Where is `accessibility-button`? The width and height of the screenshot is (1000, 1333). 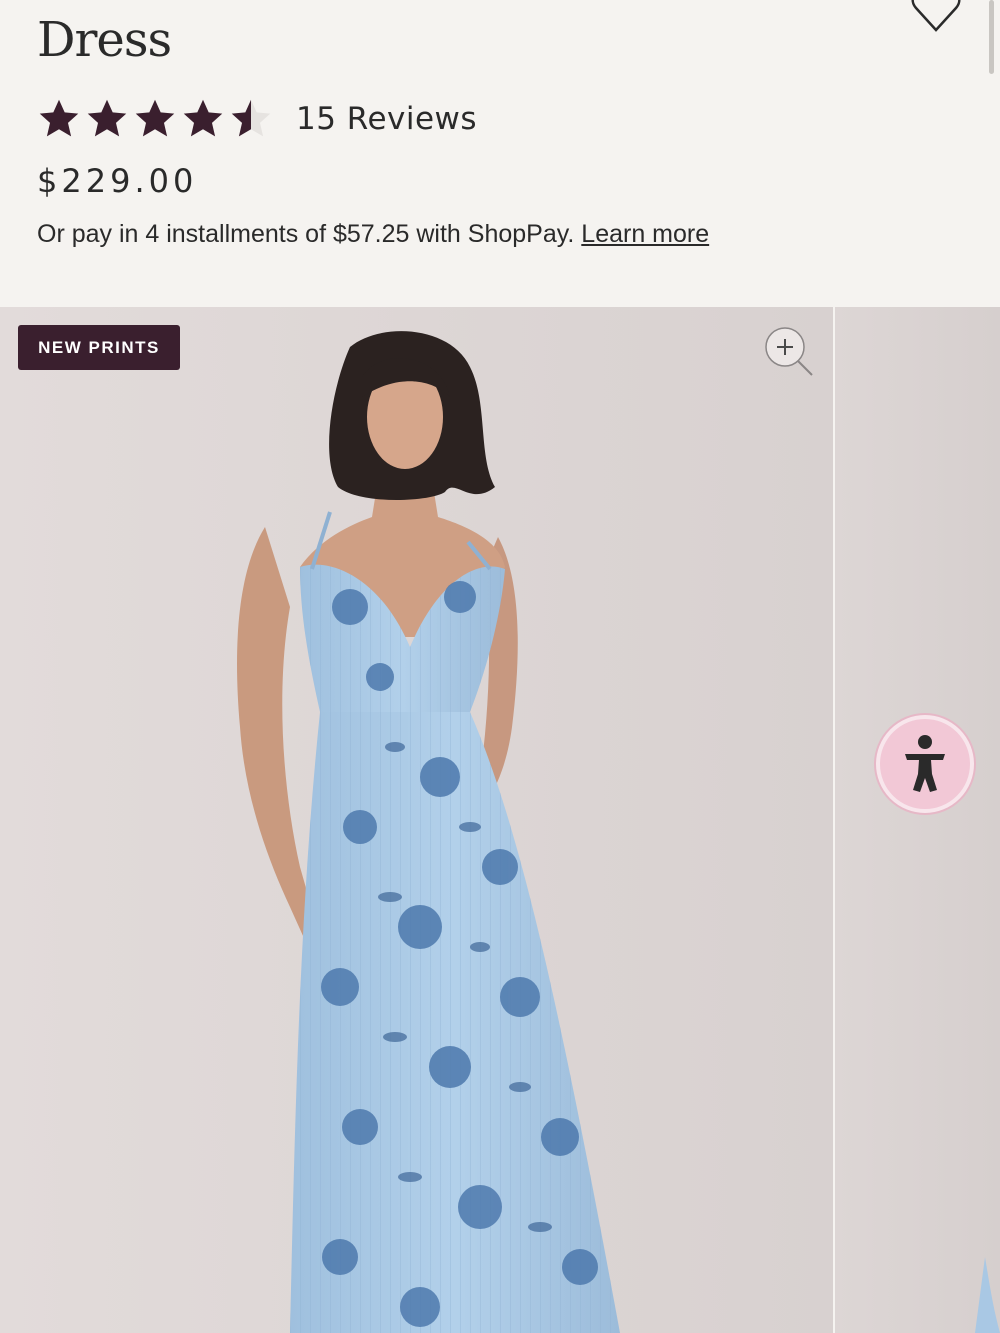 accessibility-button is located at coordinates (925, 764).